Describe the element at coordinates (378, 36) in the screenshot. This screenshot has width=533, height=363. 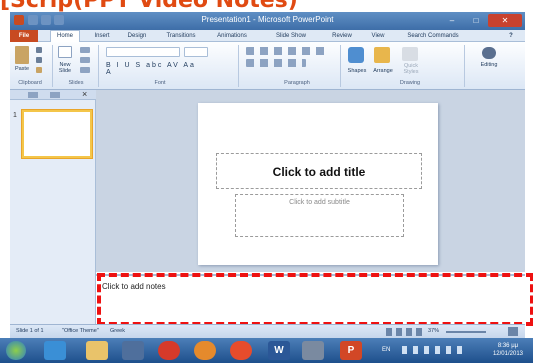
I see `tab-view: View` at that location.